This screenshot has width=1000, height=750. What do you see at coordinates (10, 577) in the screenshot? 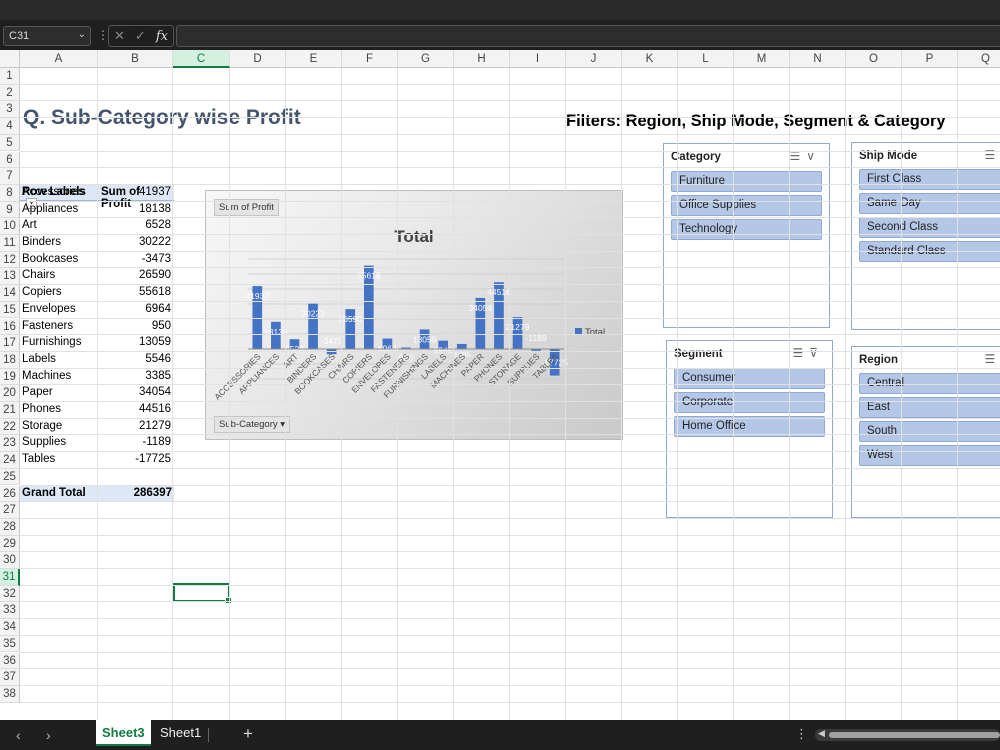
I see `row-header: 31` at bounding box center [10, 577].